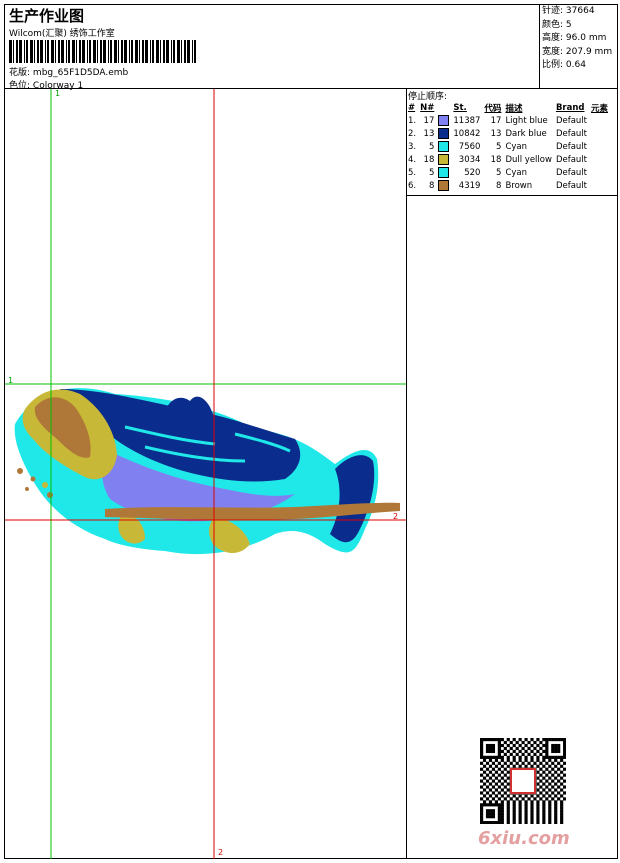 The image size is (620, 863). What do you see at coordinates (564, 65) in the screenshot?
I see `stat-scale: 比例: 0.64` at bounding box center [564, 65].